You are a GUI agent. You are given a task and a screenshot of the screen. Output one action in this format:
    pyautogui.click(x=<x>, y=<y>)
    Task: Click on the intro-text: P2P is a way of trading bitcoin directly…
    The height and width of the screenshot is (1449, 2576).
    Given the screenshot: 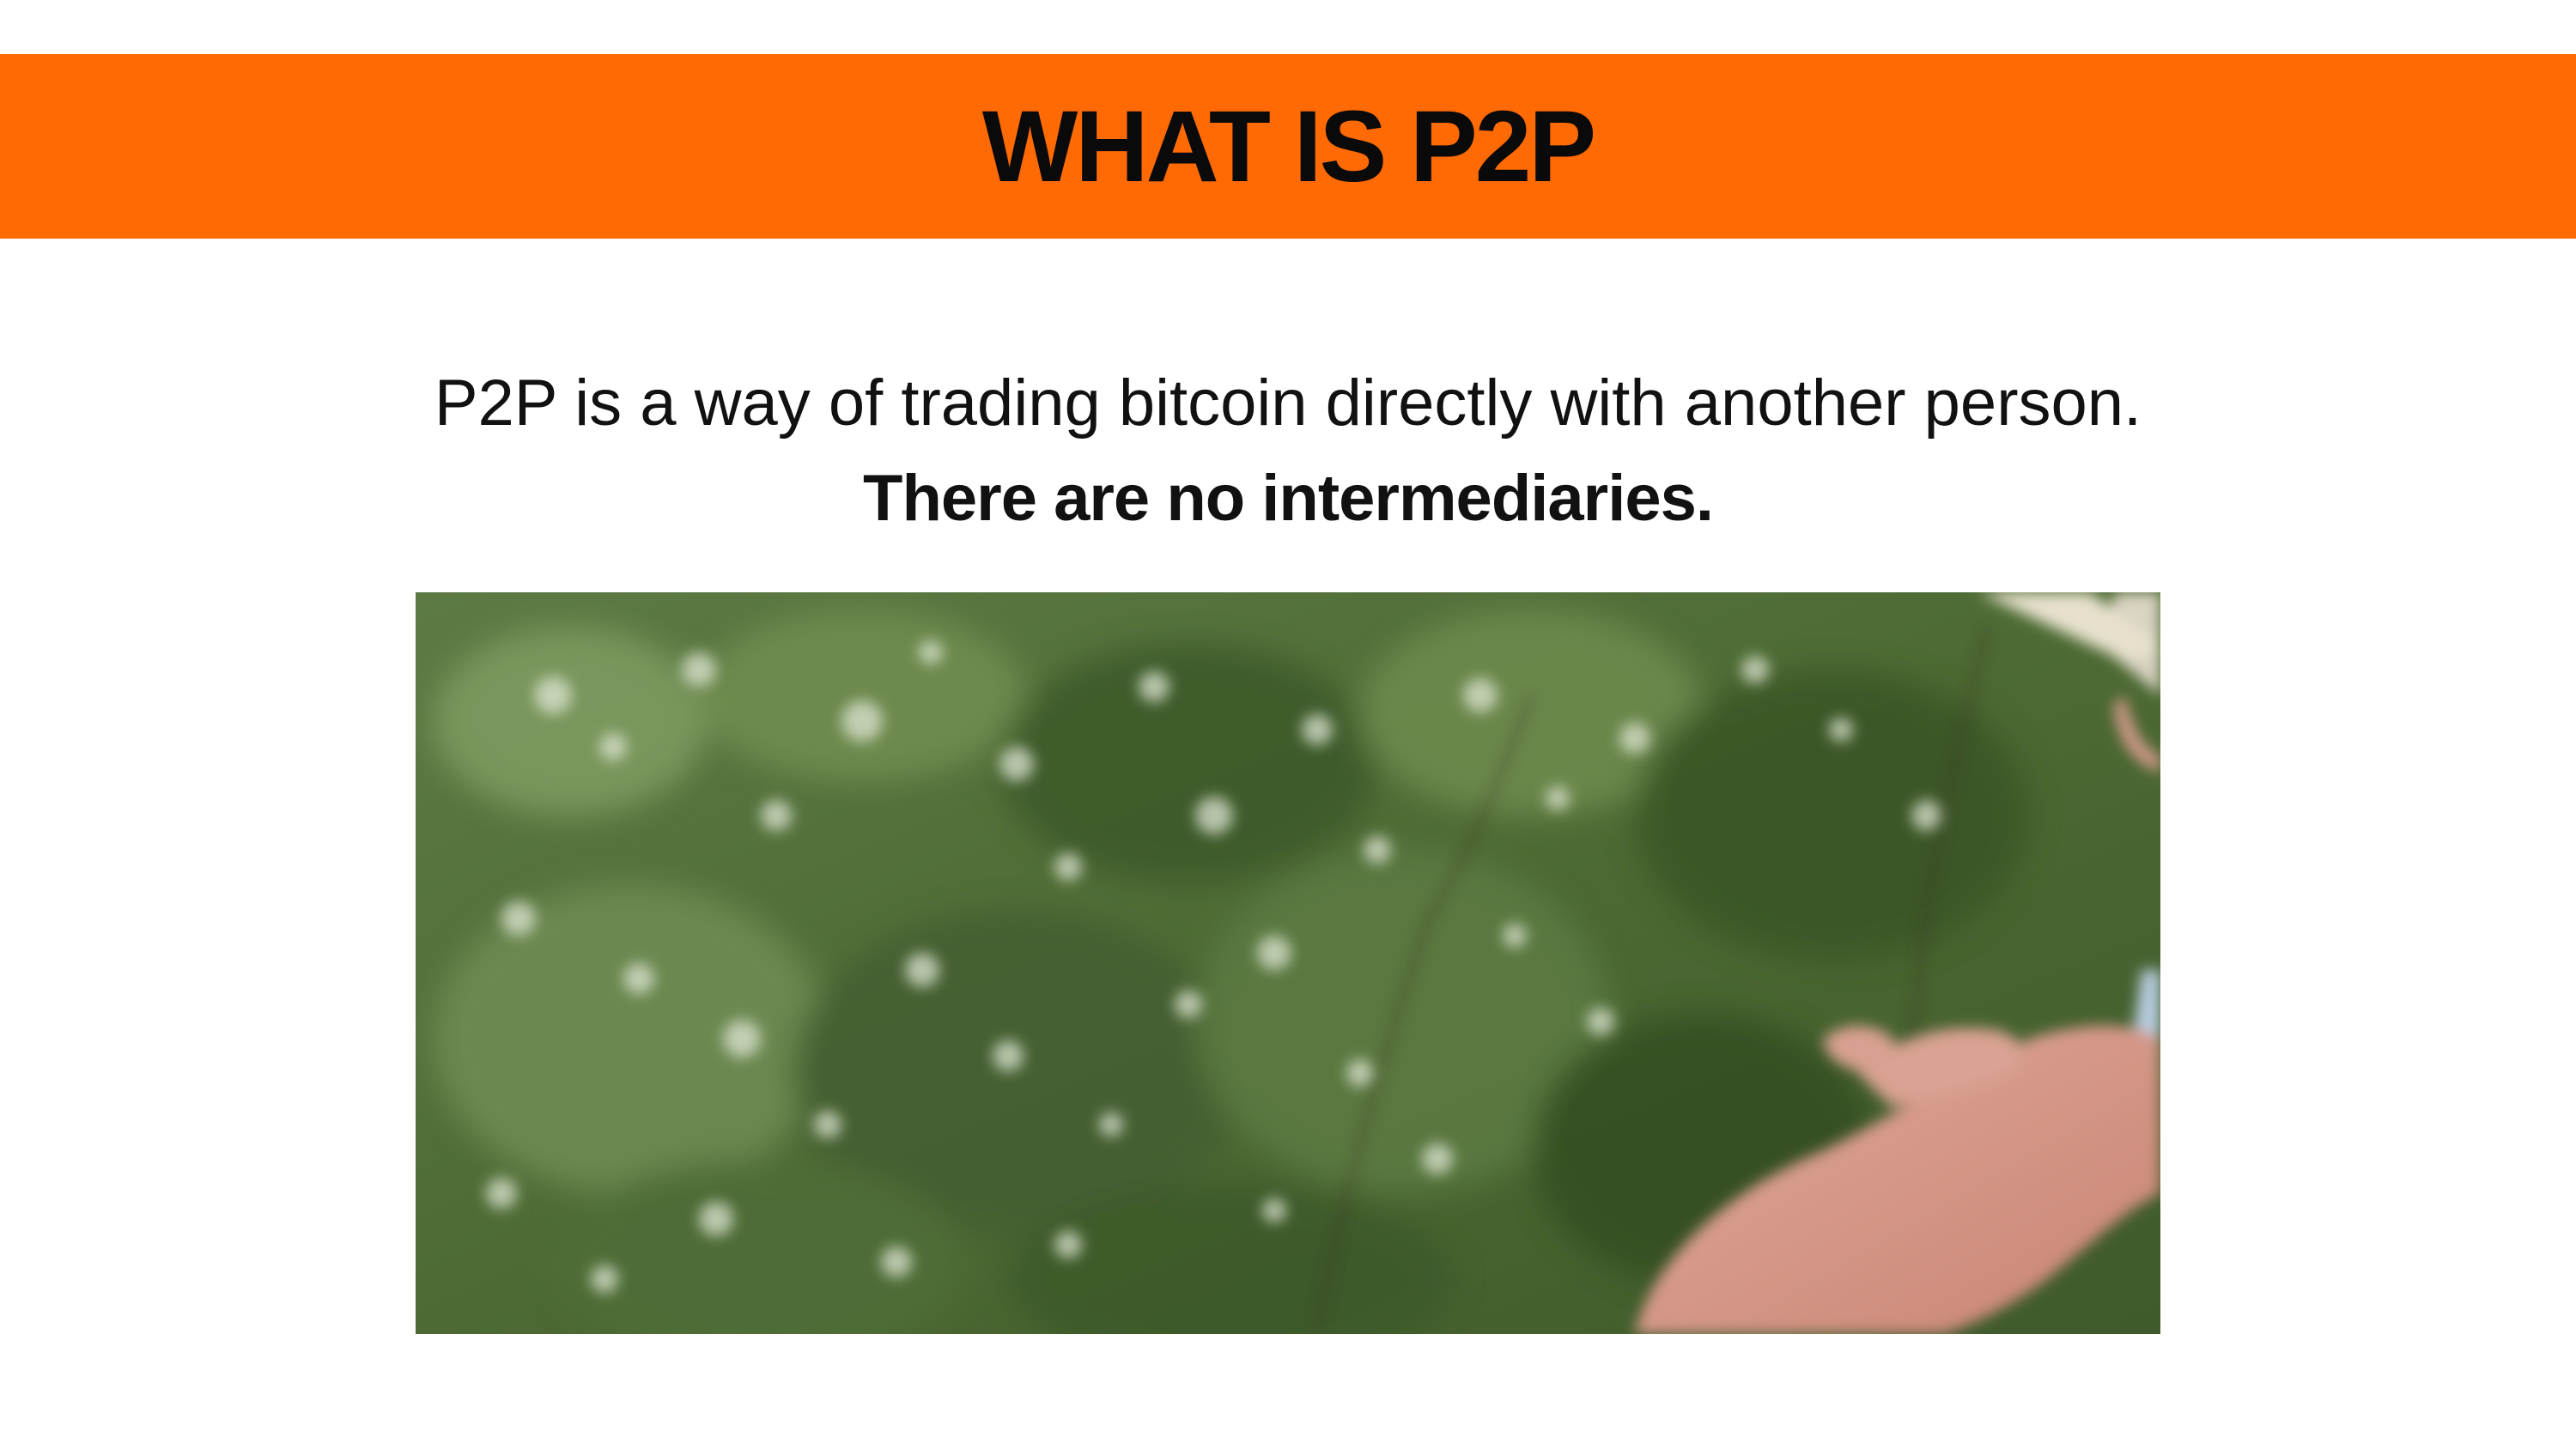 What is the action you would take?
    pyautogui.click(x=1288, y=403)
    